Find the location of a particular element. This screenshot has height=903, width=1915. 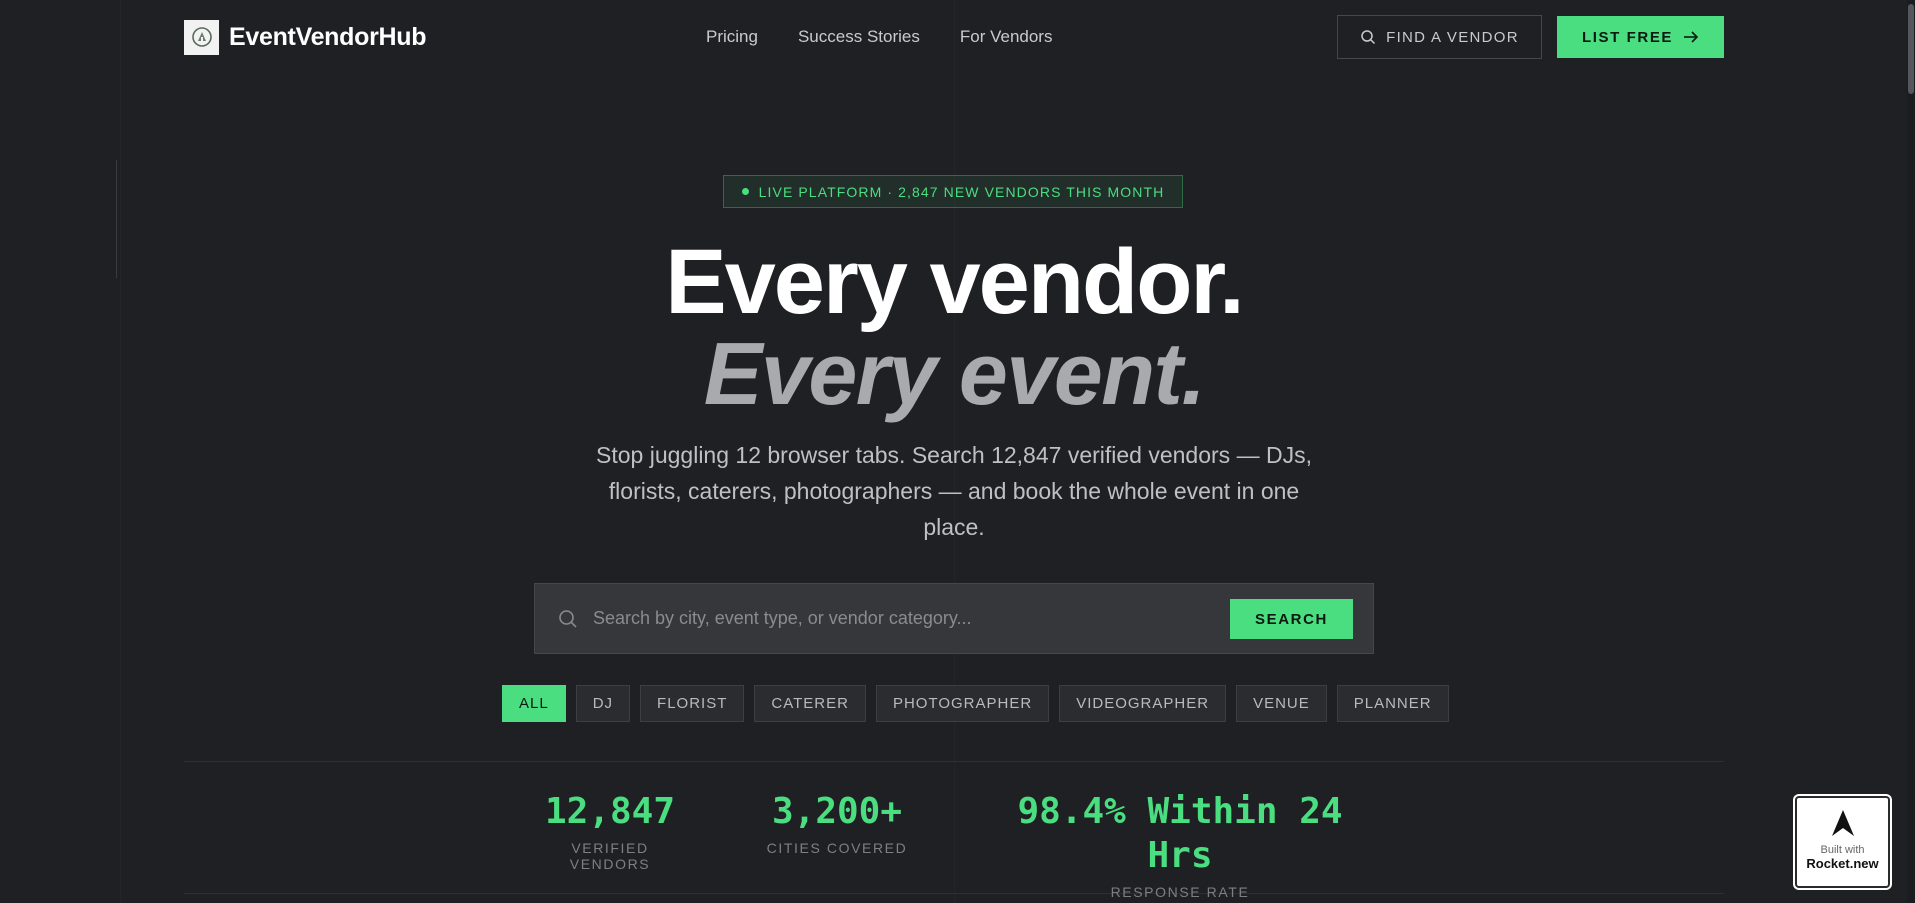

stat-response-rate: 98.4% Within 24 Hrs RESPONSE RATE is located at coordinates (1180, 845).